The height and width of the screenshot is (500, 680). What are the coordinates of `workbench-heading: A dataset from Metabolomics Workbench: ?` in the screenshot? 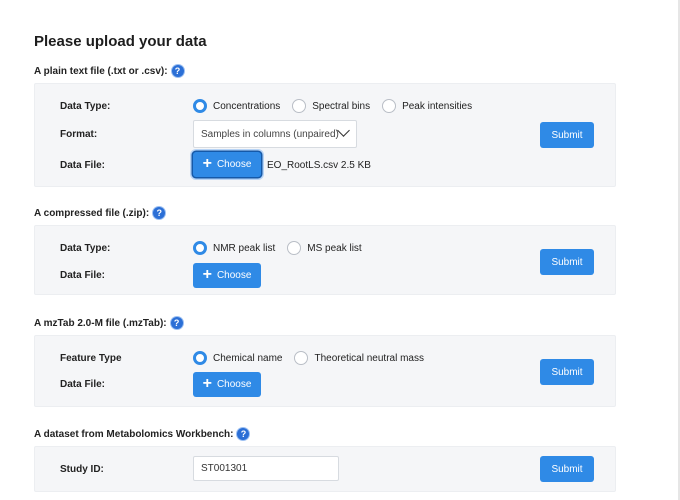 It's located at (142, 434).